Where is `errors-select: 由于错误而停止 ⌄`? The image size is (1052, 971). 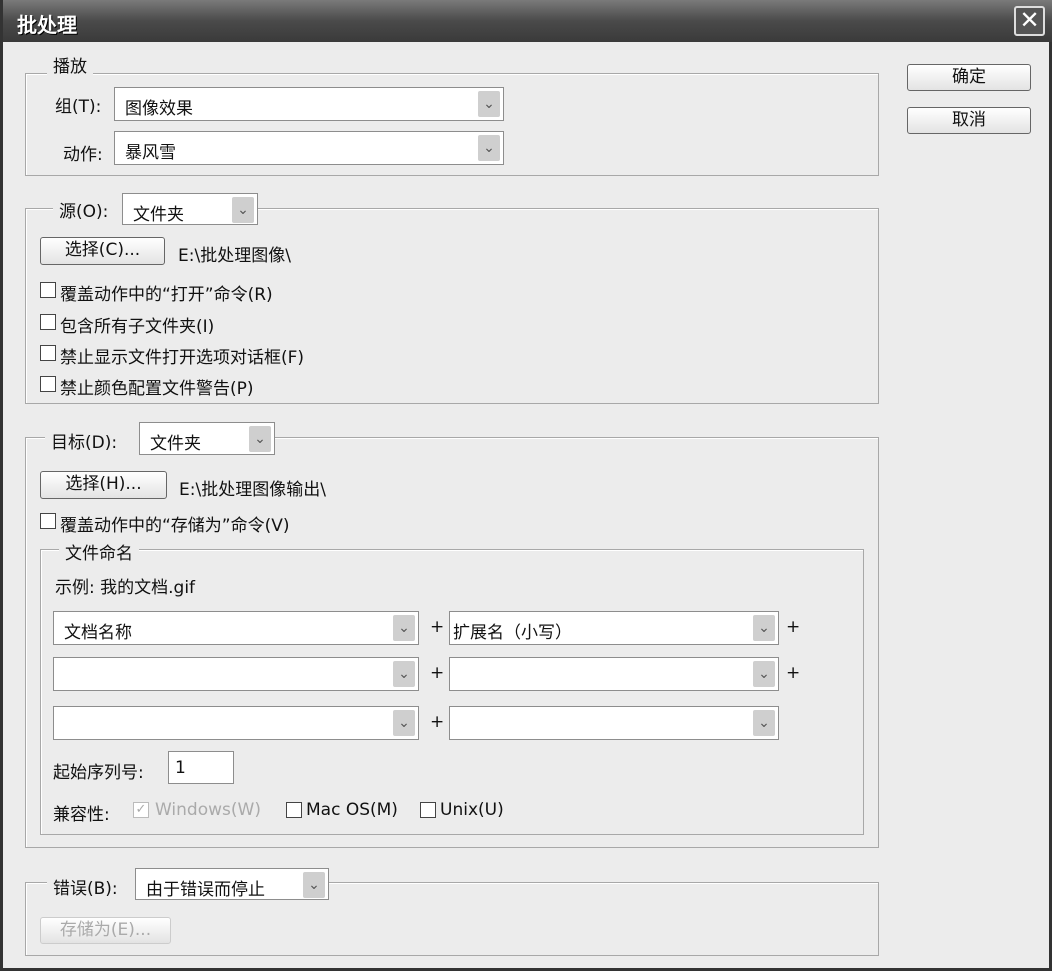 errors-select: 由于错误而停止 ⌄ is located at coordinates (232, 884).